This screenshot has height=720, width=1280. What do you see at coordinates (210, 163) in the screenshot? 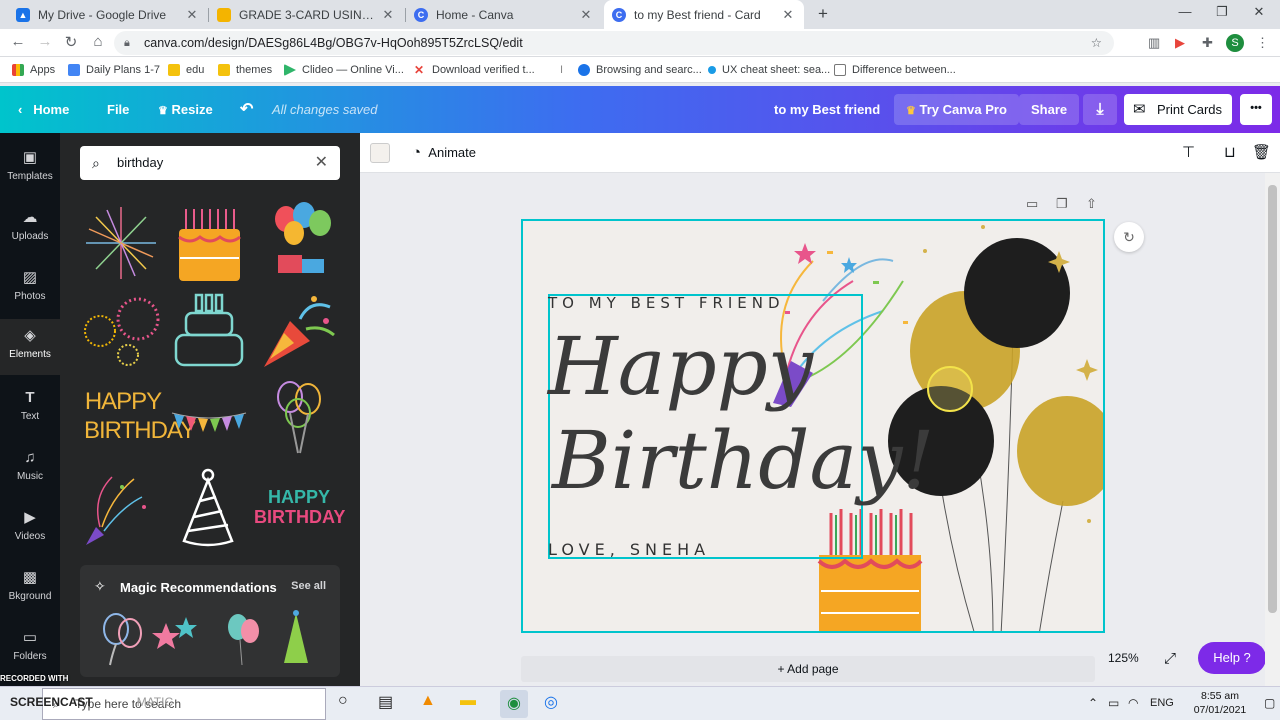
I see `search-input: ⌕ birthday ✕` at bounding box center [210, 163].